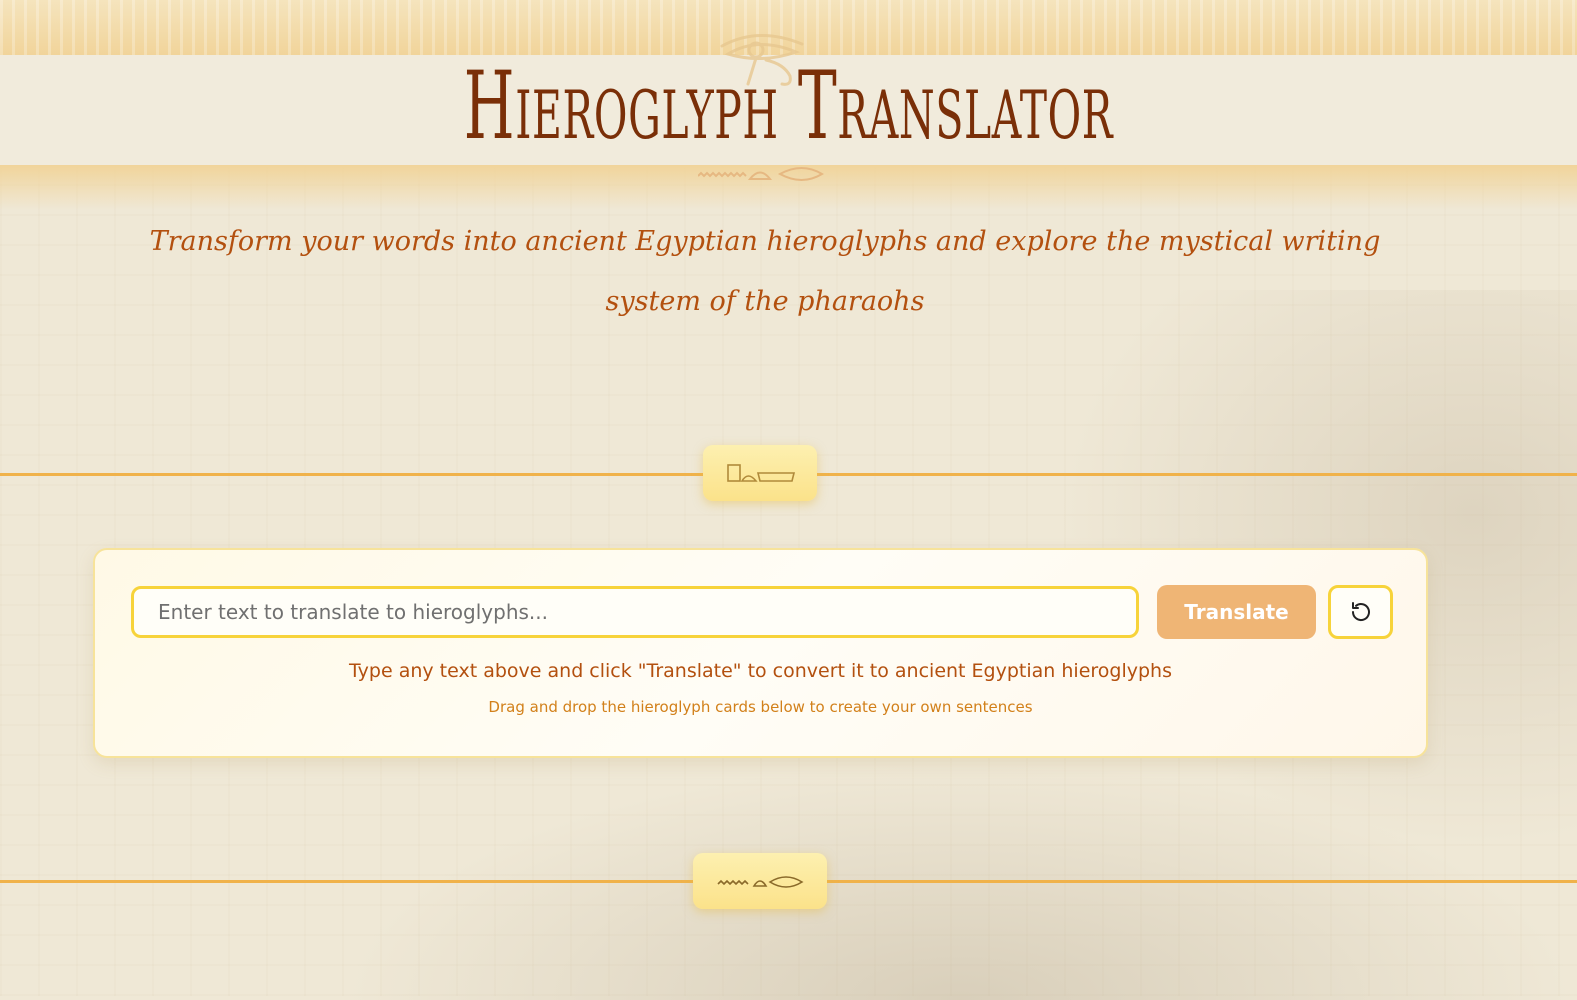  I want to click on translate-text-input, so click(635, 612).